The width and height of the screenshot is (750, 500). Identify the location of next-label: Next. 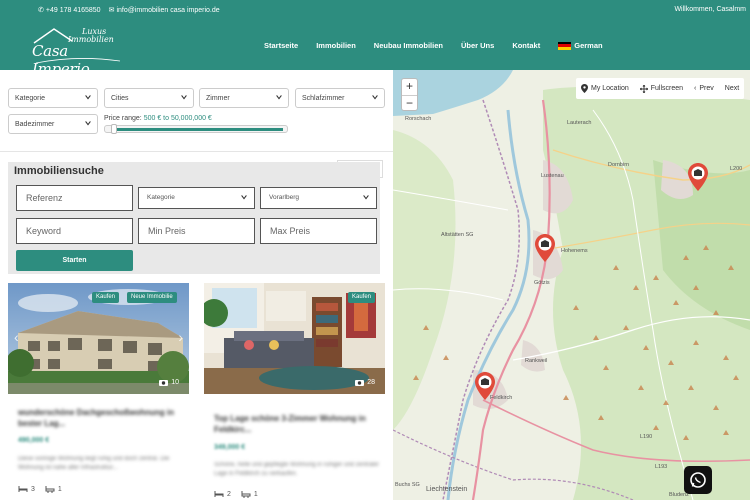
(732, 88).